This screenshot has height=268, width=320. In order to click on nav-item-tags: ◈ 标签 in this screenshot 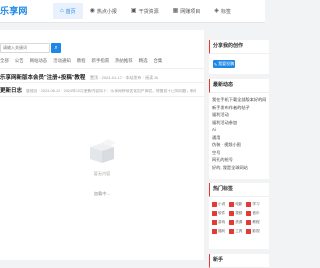, I will do `click(222, 11)`.